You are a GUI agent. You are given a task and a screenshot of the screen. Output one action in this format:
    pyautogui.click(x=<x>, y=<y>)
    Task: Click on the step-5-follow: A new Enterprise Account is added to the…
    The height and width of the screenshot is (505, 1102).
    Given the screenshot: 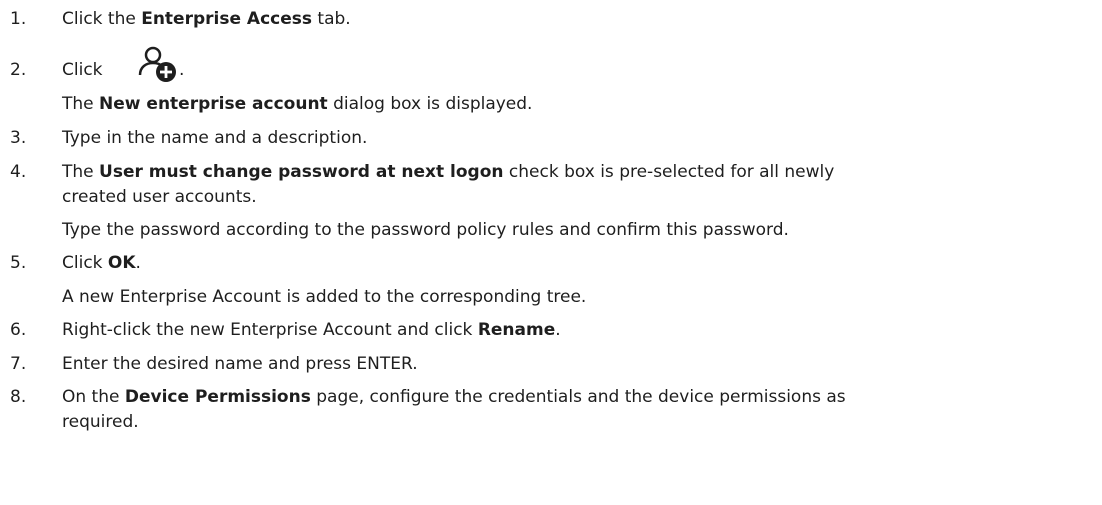 What is the action you would take?
    pyautogui.click(x=324, y=297)
    